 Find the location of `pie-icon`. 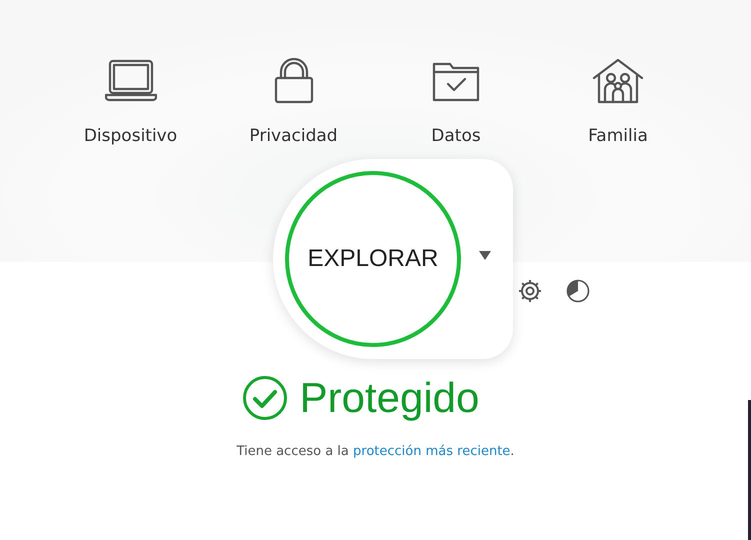

pie-icon is located at coordinates (578, 291).